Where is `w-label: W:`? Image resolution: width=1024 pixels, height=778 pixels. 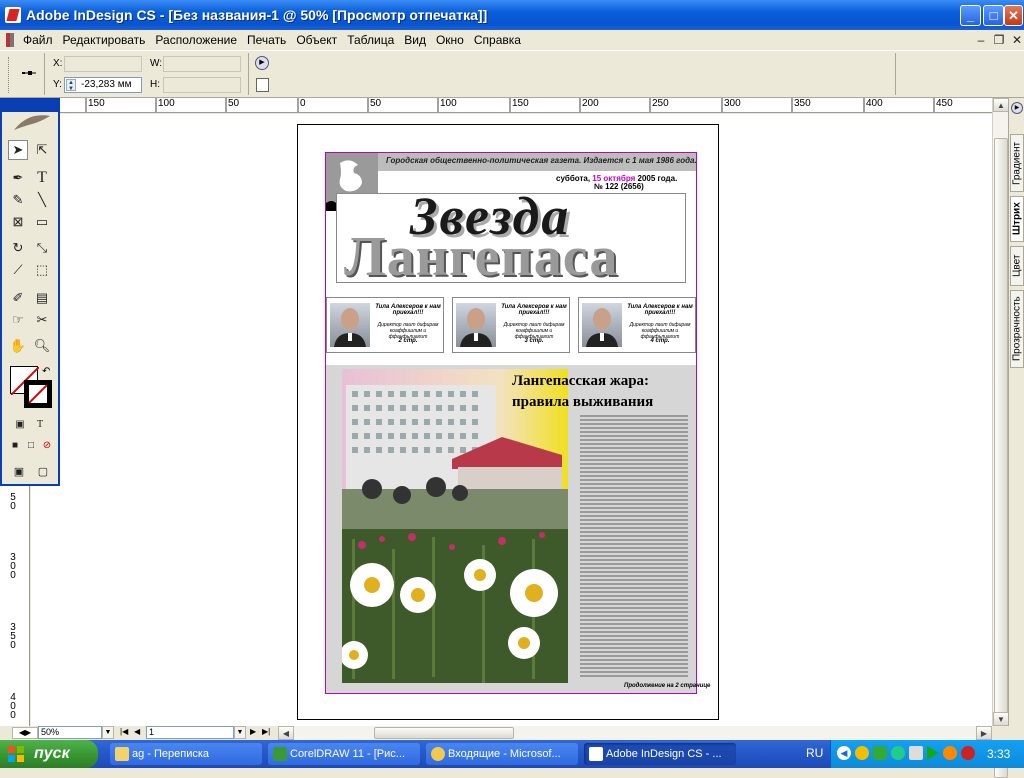 w-label: W: is located at coordinates (156, 63).